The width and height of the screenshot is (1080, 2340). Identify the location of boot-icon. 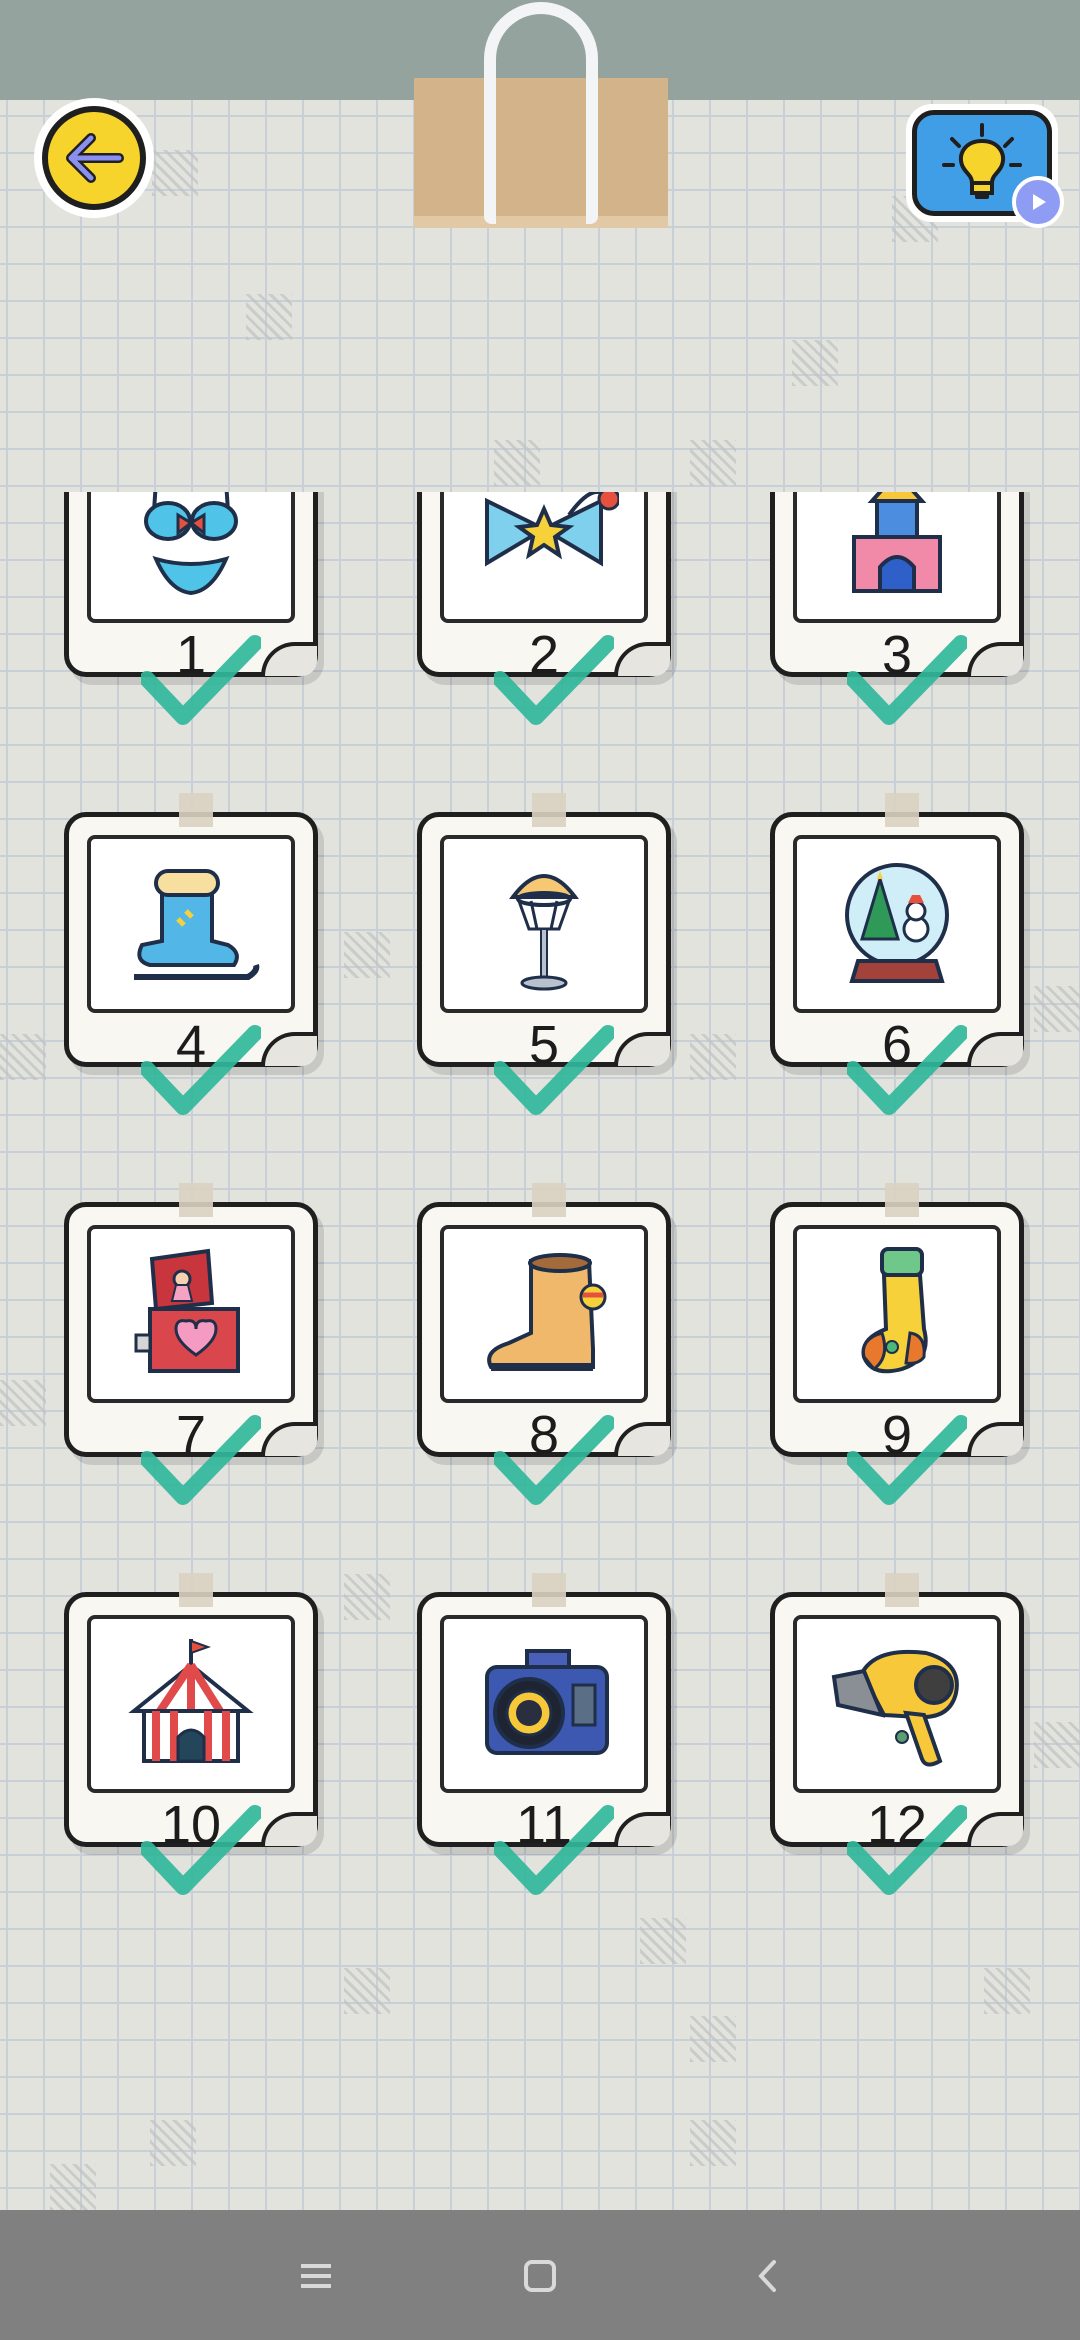
(544, 1314).